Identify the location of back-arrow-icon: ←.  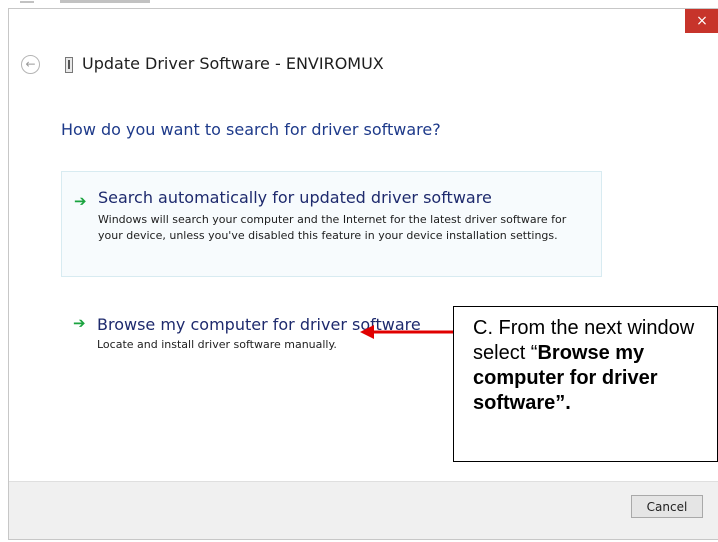
(30, 64).